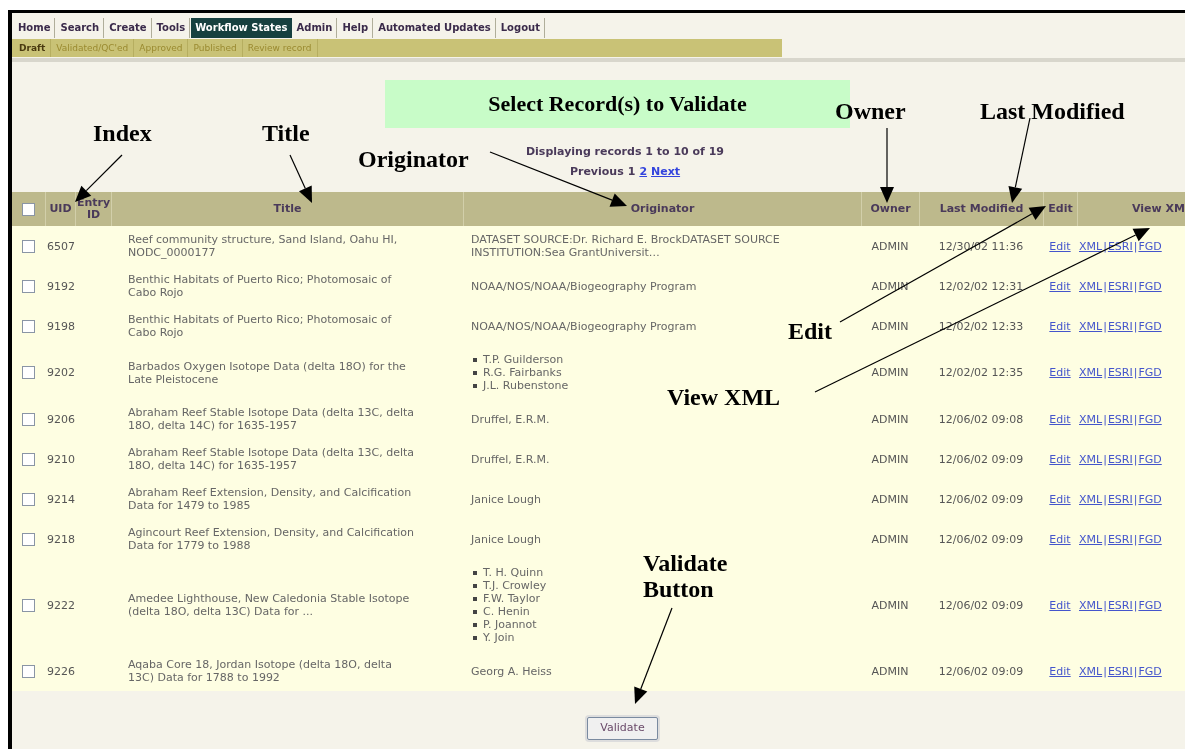 The height and width of the screenshot is (749, 1185). What do you see at coordinates (511, 419) in the screenshot?
I see `table-cell-text: Druffel, E.R.M.` at bounding box center [511, 419].